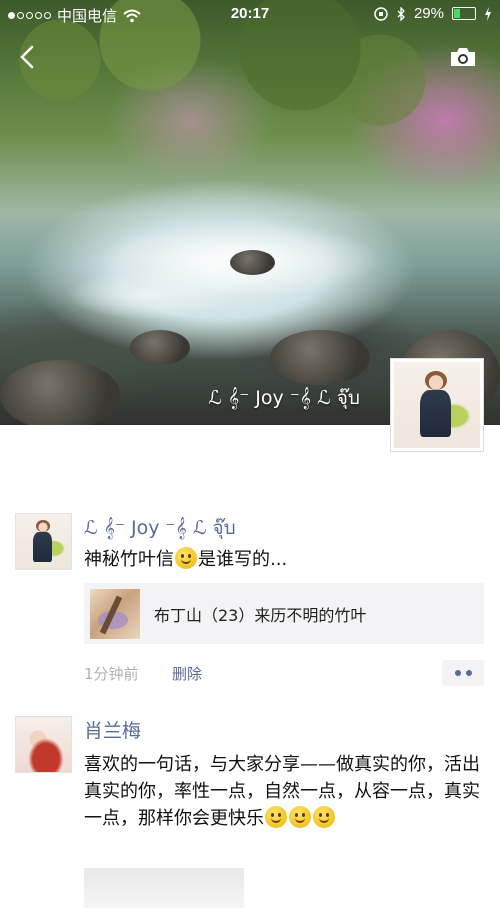 The height and width of the screenshot is (908, 500). Describe the element at coordinates (260, 615) in the screenshot. I see `link-title: 布丁山（23）来历不明的竹叶` at that location.